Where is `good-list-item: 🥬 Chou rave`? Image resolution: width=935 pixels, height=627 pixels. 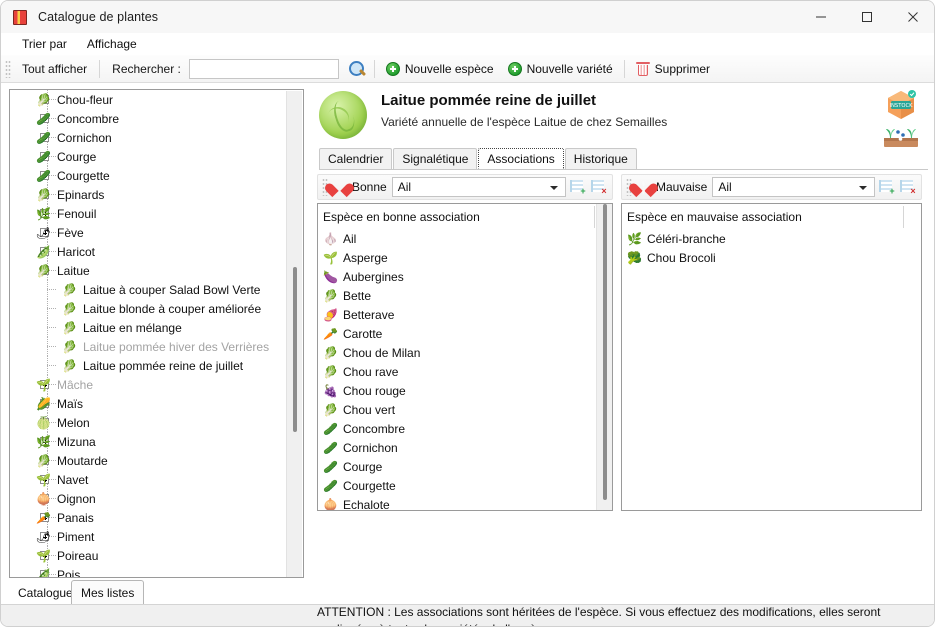
good-list-item: 🥬 Chou rave is located at coordinates (465, 371).